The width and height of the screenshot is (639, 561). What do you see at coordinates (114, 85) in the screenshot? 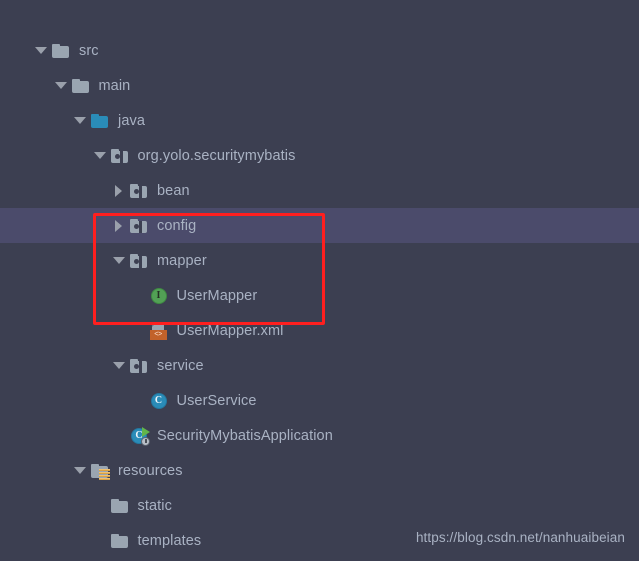
I see `tree-item-label: main` at bounding box center [114, 85].